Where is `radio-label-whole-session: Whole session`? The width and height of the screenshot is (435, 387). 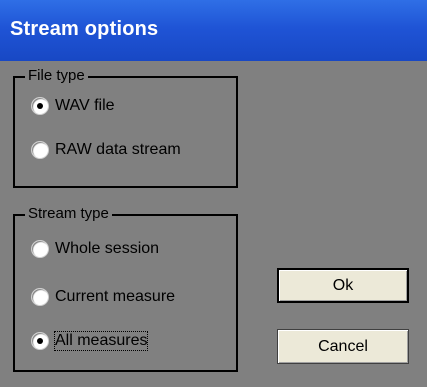
radio-label-whole-session: Whole session is located at coordinates (107, 249).